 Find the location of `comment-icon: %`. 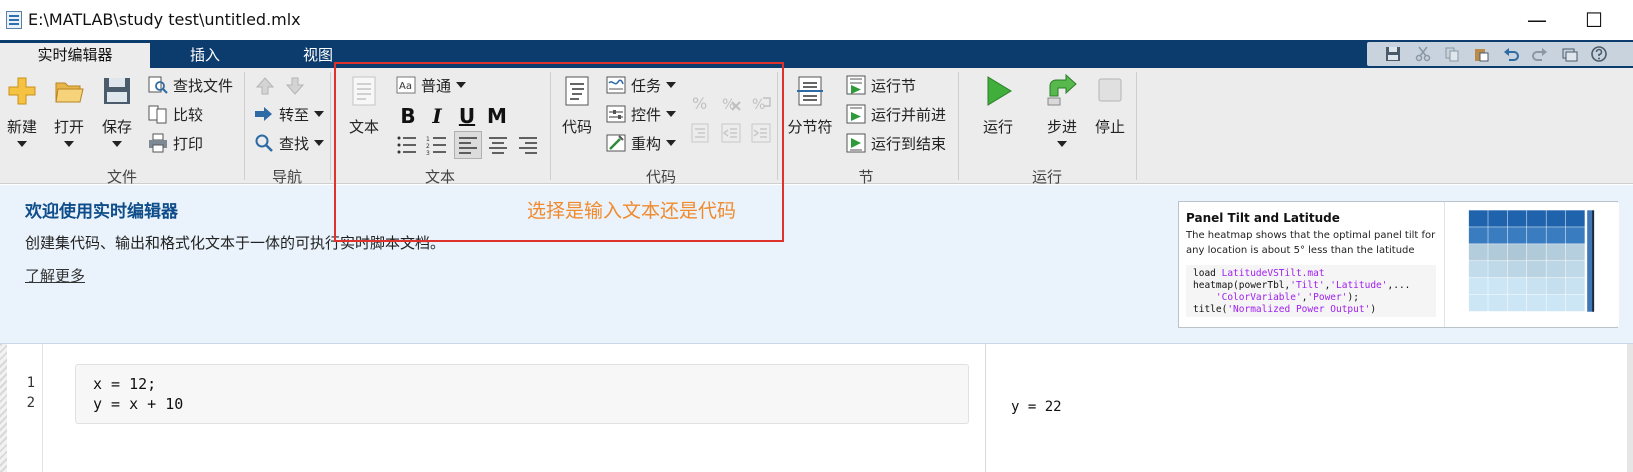

comment-icon: % is located at coordinates (701, 103).